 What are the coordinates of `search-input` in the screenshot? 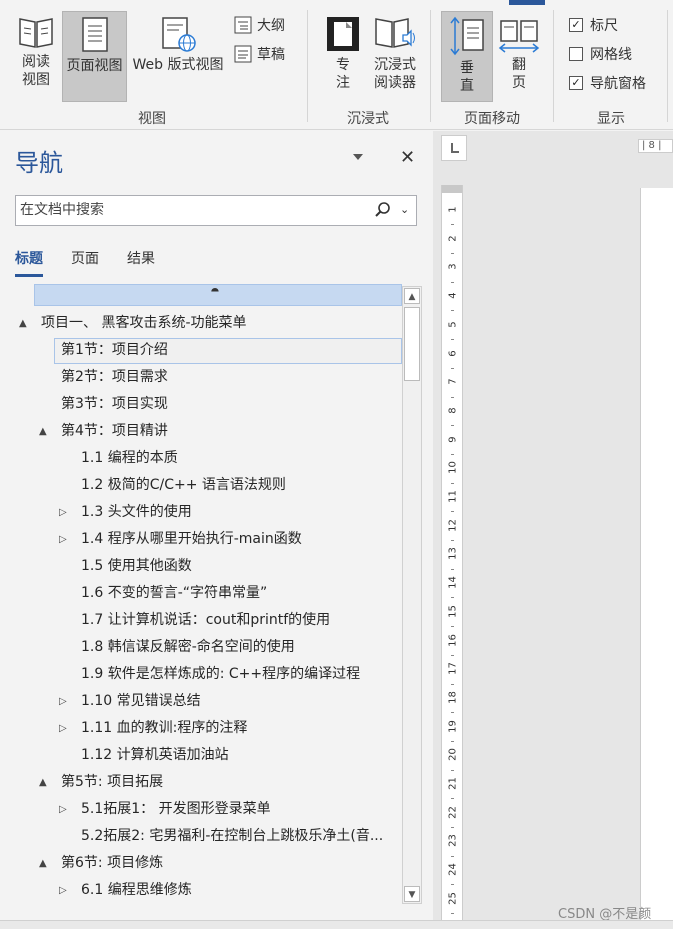 It's located at (190, 210).